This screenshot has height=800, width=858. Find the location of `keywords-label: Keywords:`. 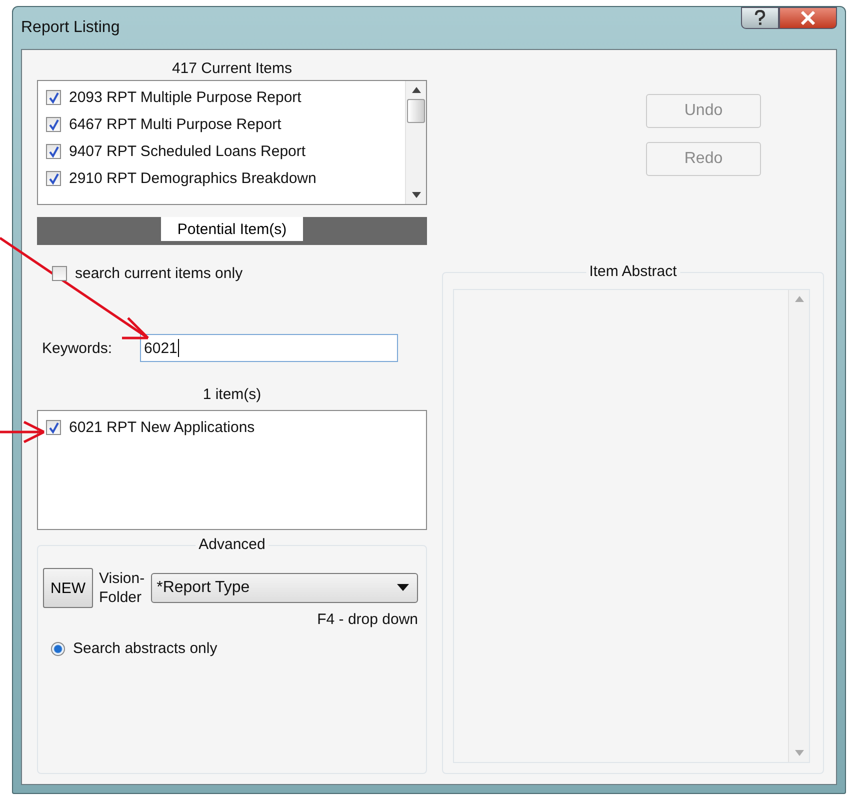

keywords-label: Keywords: is located at coordinates (77, 348).